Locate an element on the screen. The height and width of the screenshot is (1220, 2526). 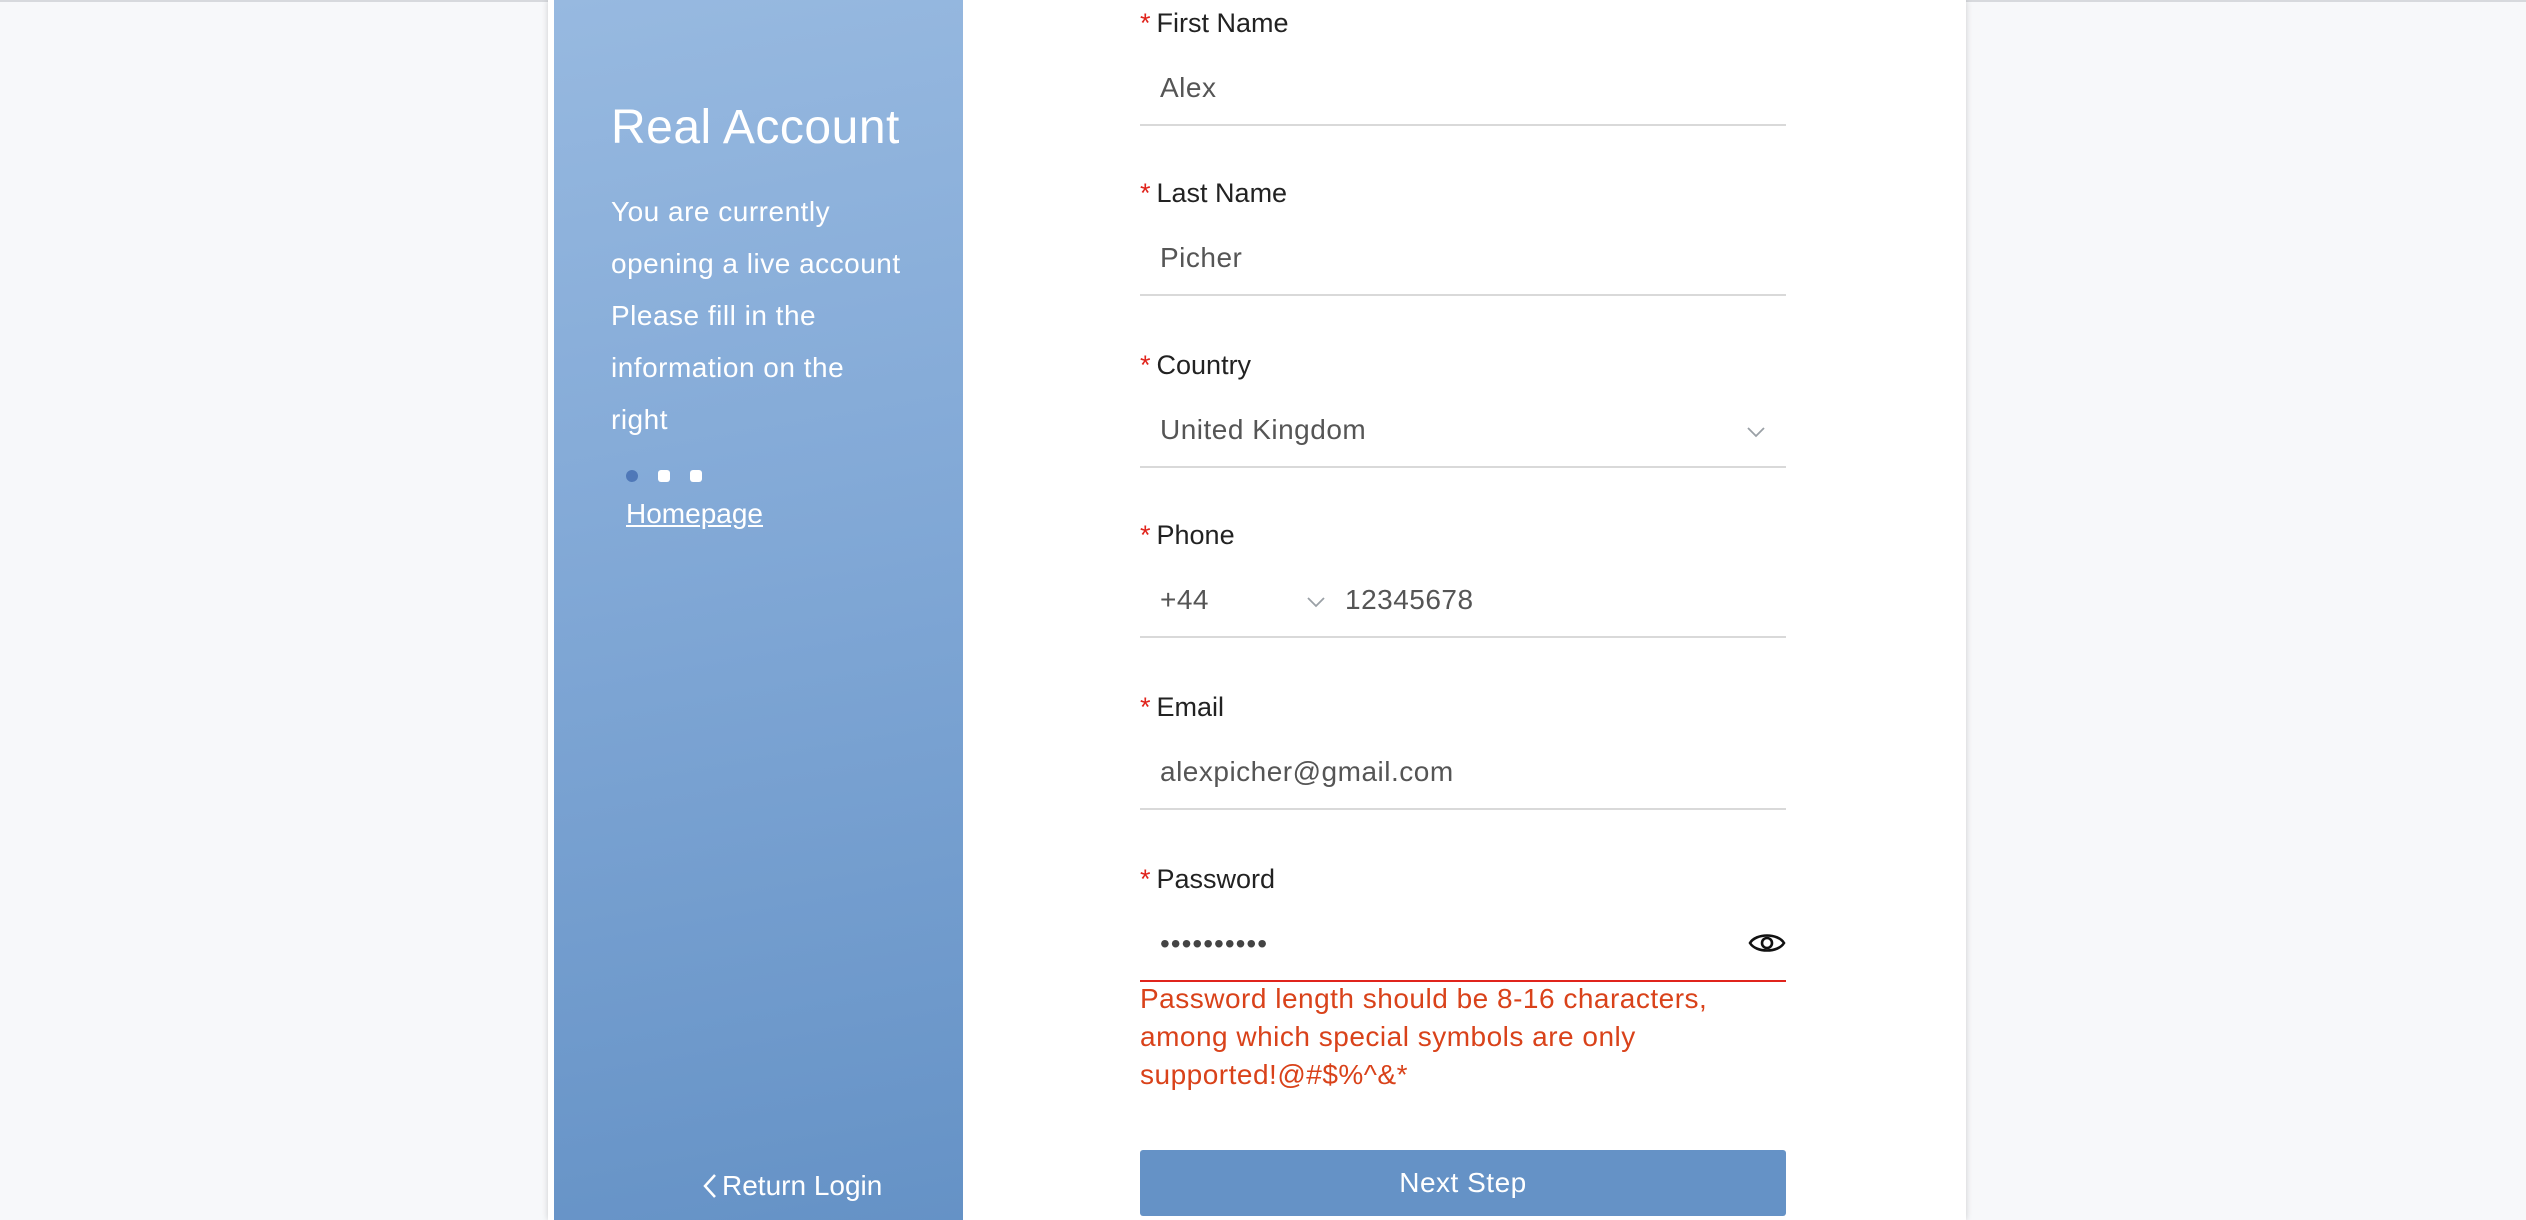
sidebar-title: Real Account is located at coordinates (755, 127).